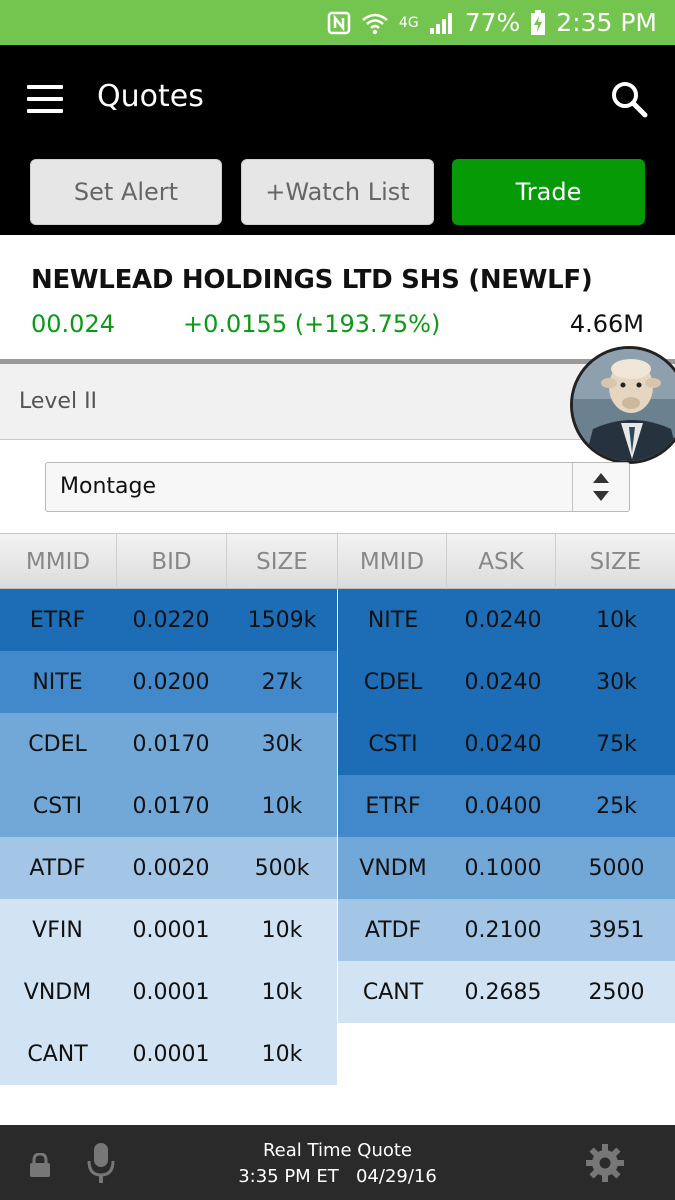 Image resolution: width=675 pixels, height=1200 pixels. I want to click on table-row: CANT 0.2685 2500, so click(506, 992).